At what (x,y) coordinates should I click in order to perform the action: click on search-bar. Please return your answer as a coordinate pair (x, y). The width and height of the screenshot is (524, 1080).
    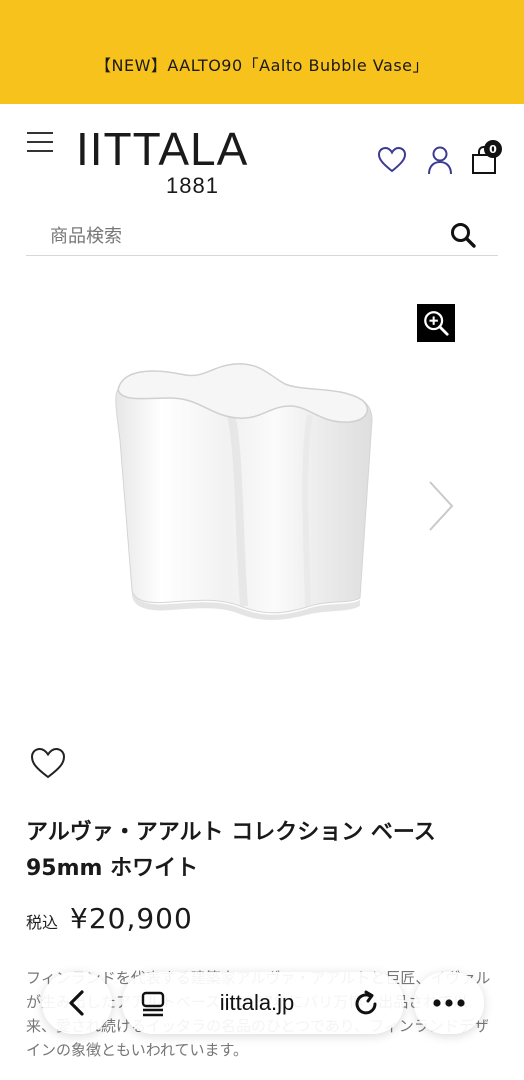
    Looking at the image, I should click on (262, 235).